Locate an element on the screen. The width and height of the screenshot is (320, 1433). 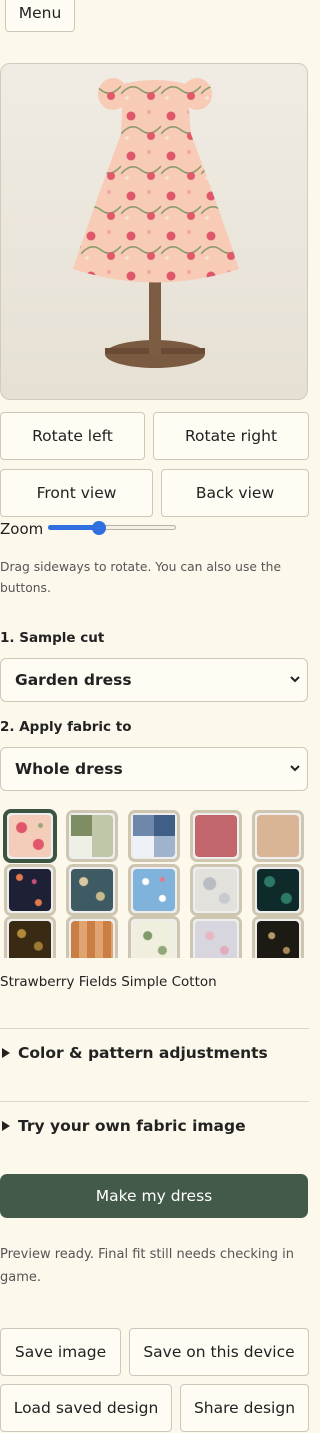
own-fabric-label: Try your own fabric image is located at coordinates (132, 1126).